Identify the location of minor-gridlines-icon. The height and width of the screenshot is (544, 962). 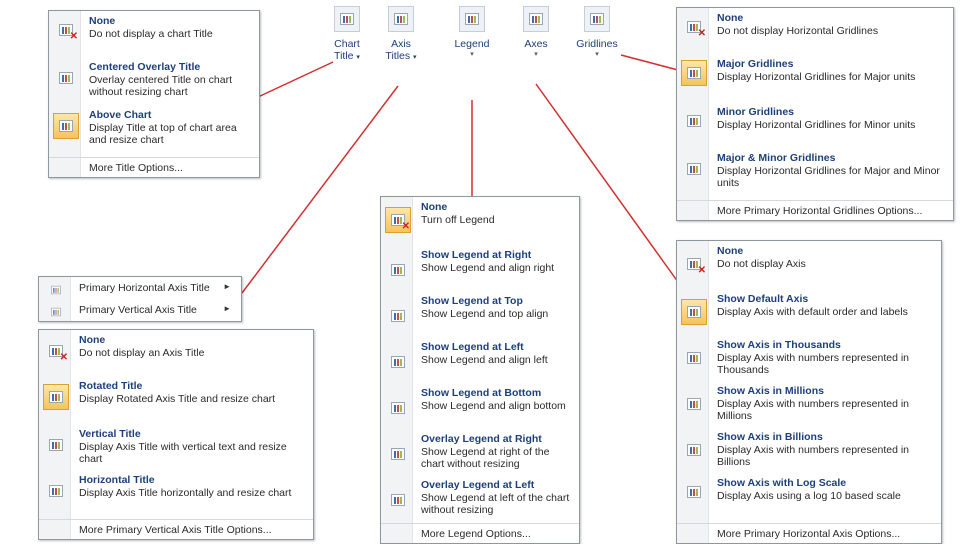
(694, 121).